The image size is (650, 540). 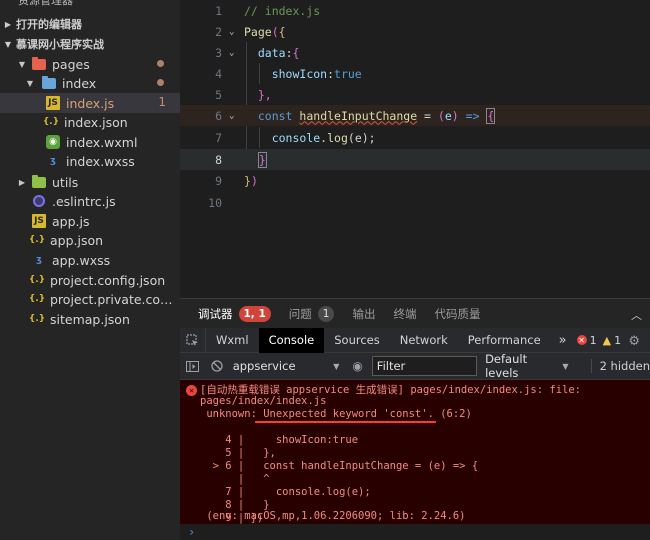 What do you see at coordinates (90, 201) in the screenshot?
I see `tree-item-eslintrc: .eslintrc.js` at bounding box center [90, 201].